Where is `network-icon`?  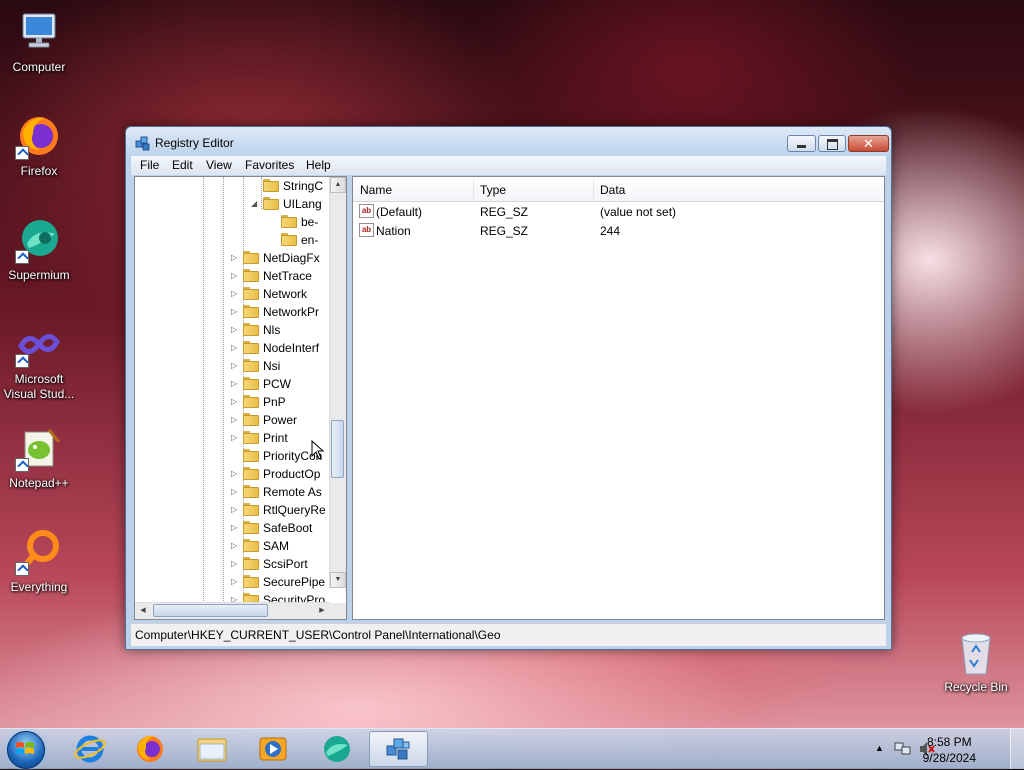
network-icon is located at coordinates (903, 749).